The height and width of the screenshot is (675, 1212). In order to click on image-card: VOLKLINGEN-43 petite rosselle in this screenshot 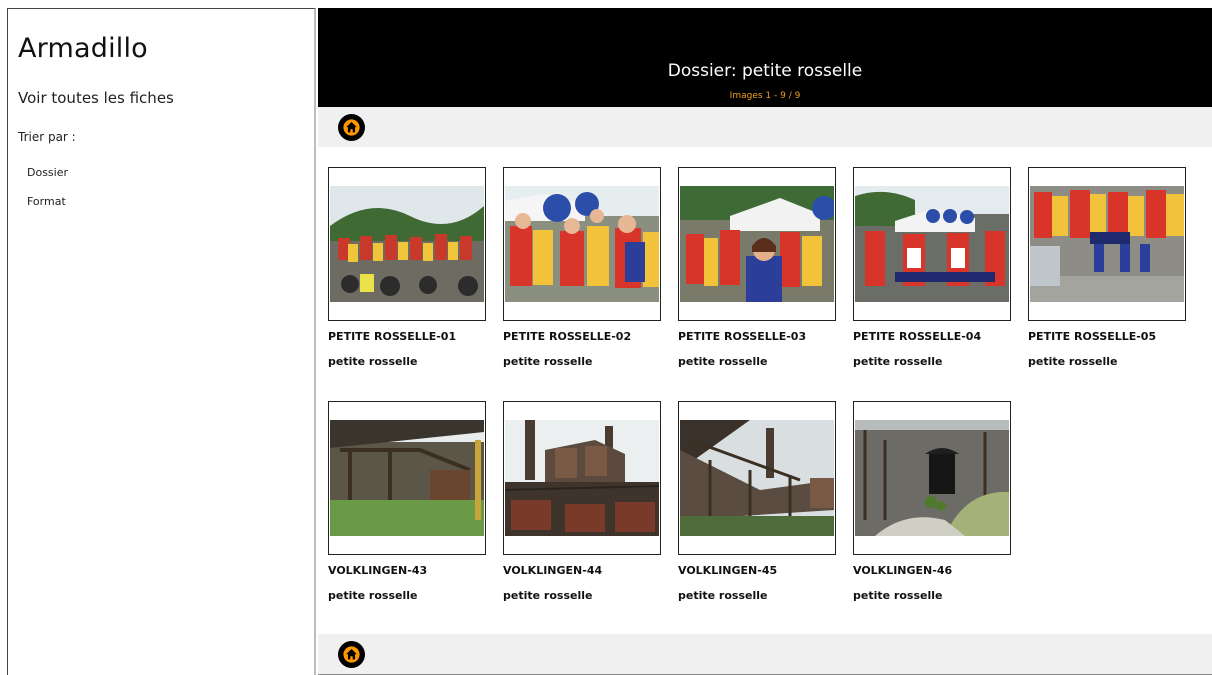, I will do `click(407, 501)`.